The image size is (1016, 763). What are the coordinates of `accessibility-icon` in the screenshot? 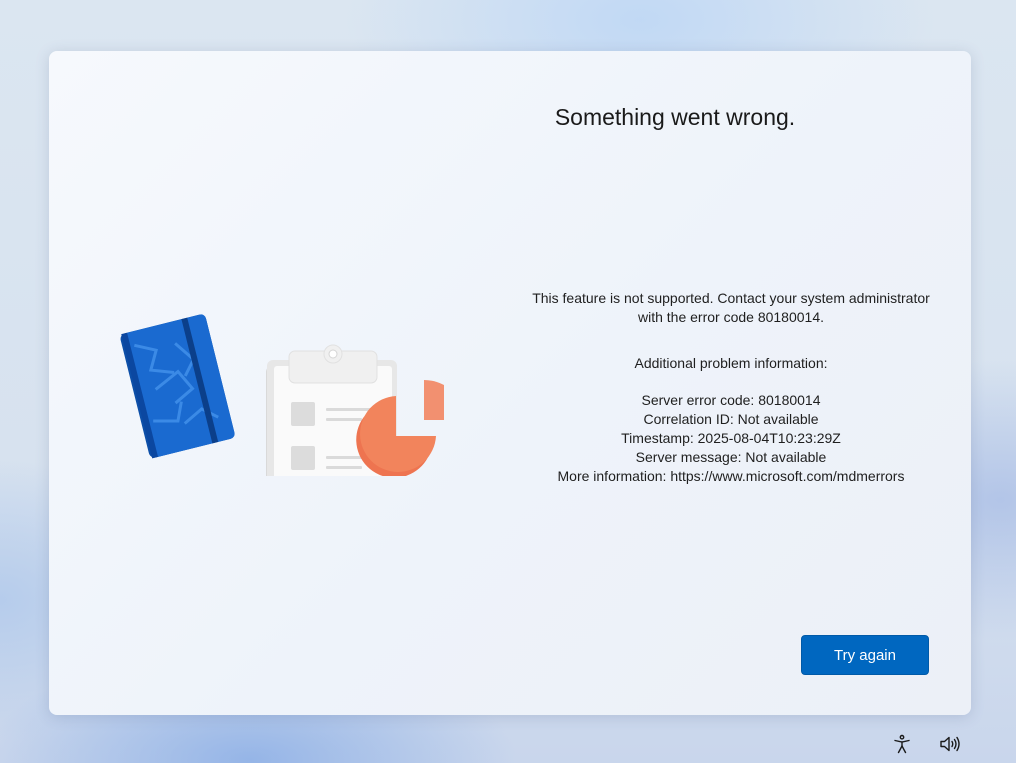 It's located at (902, 744).